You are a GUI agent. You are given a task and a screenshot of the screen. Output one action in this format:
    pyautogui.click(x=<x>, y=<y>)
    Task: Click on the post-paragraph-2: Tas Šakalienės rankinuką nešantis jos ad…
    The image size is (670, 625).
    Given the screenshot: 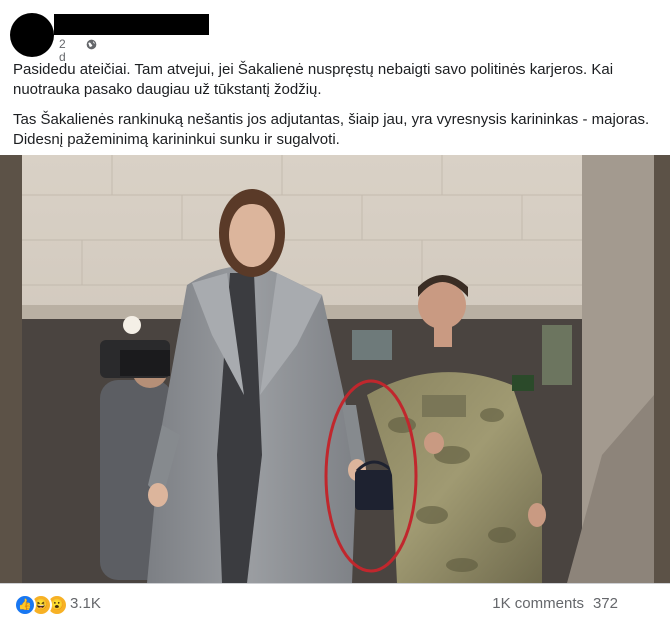 What is the action you would take?
    pyautogui.click(x=331, y=129)
    